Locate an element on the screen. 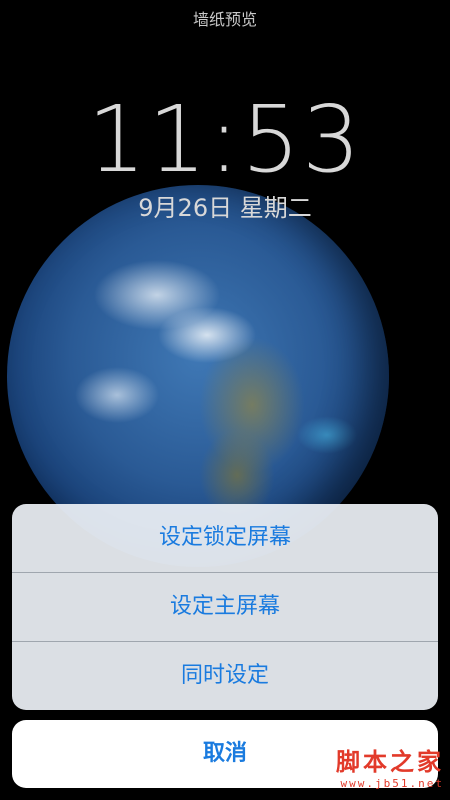  watermark-text: 脚本之家 is located at coordinates (390, 761).